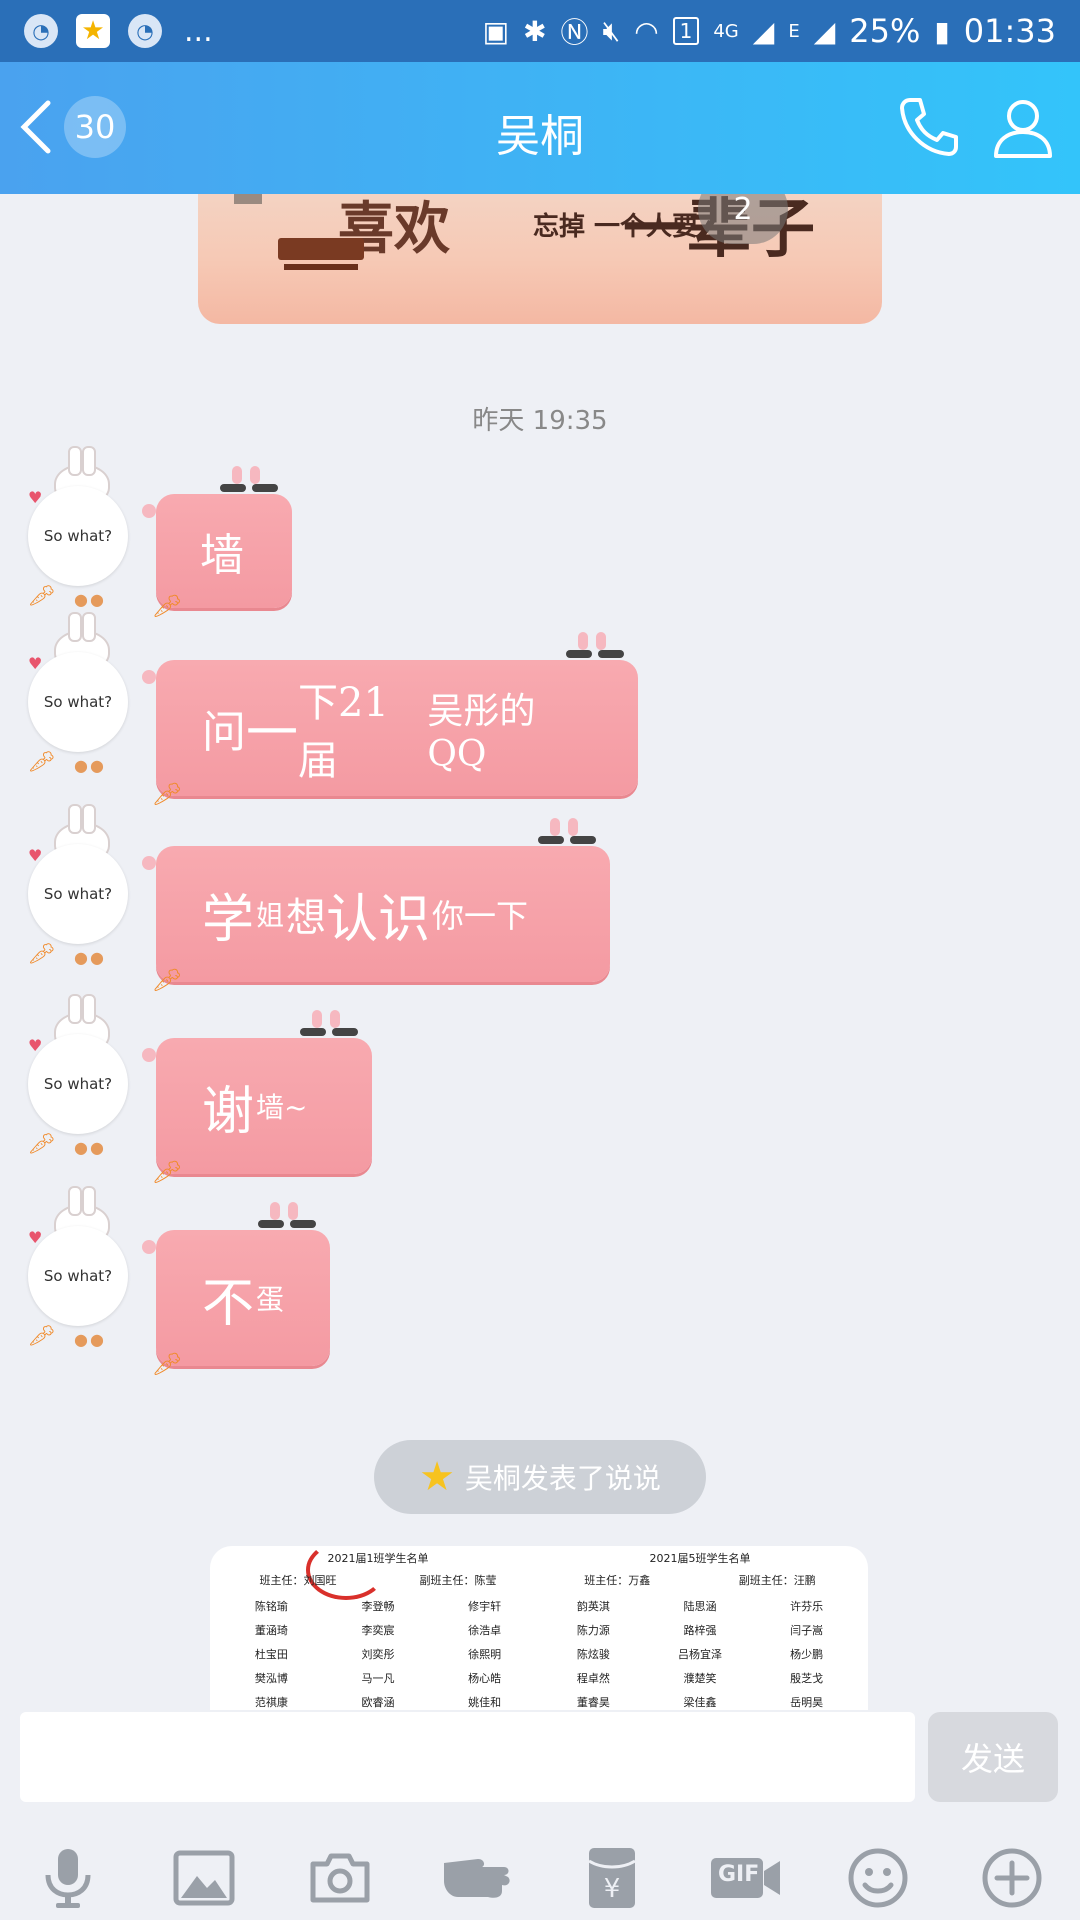 The height and width of the screenshot is (1920, 1080). Describe the element at coordinates (699, 1654) in the screenshot. I see `student-name: 吕杨宜泽` at that location.